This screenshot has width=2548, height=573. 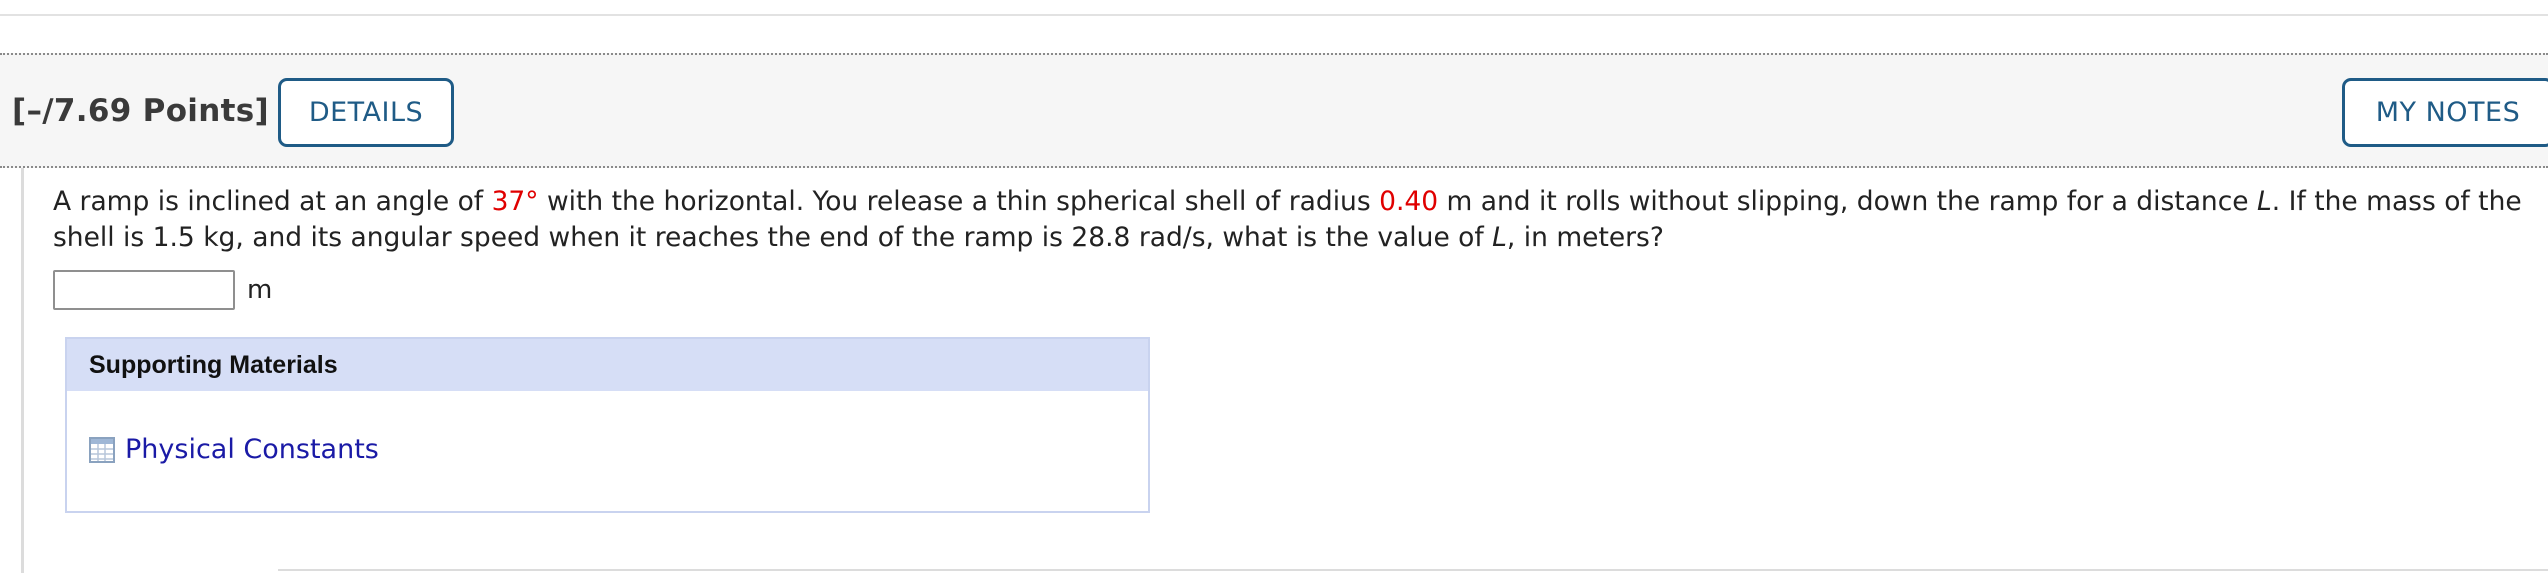 I want to click on question-left-border, so click(x=22, y=370).